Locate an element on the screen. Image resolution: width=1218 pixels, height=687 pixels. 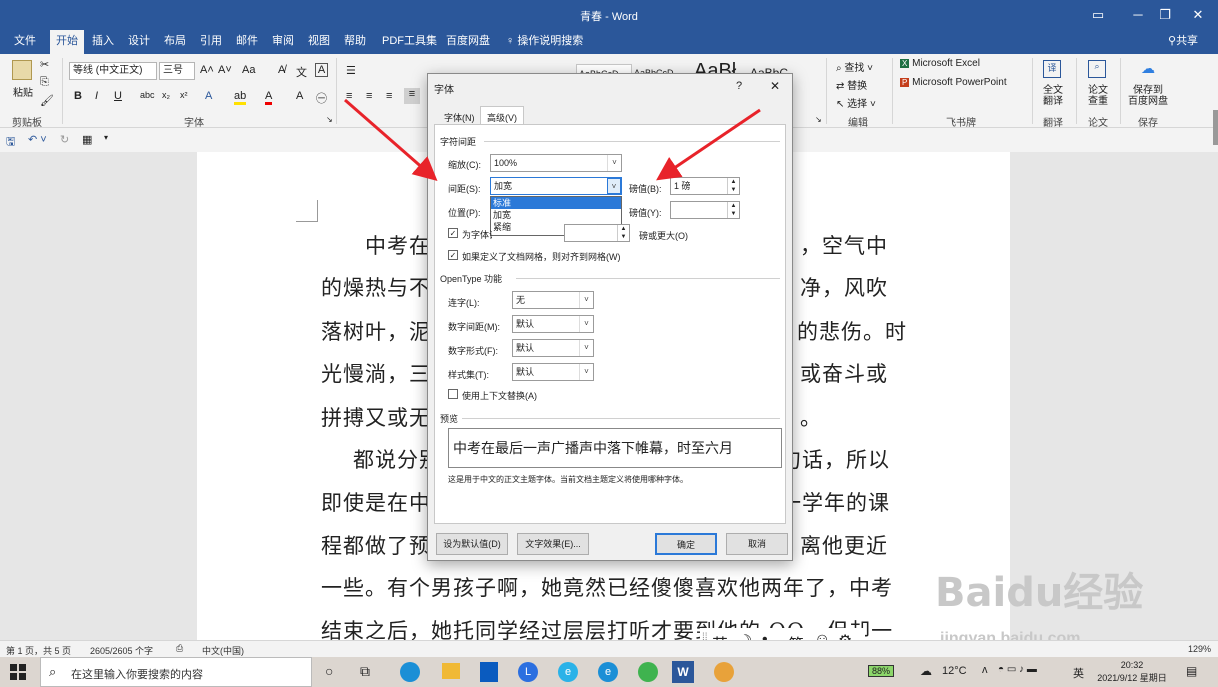
arrow-to-value is located at coordinates (708, 144).